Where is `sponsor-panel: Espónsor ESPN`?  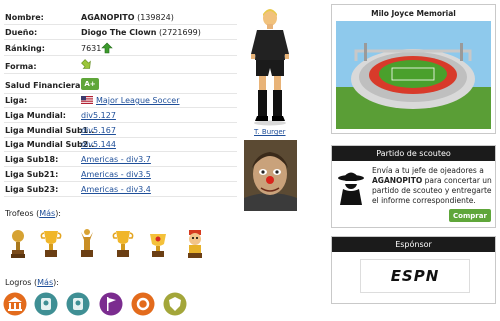
sponsor-panel: Espónsor ESPN is located at coordinates (413, 270).